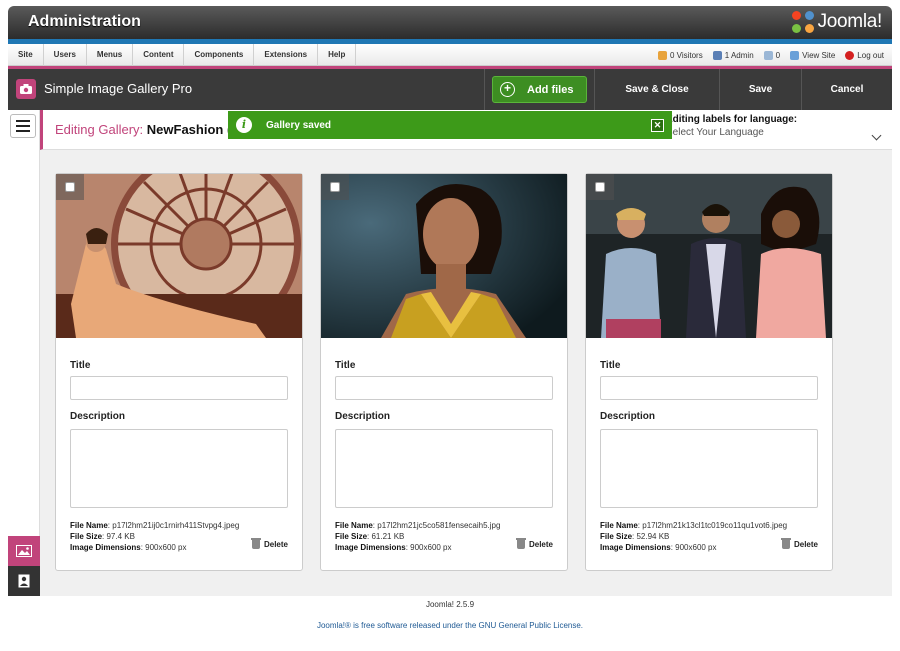 The height and width of the screenshot is (651, 900). What do you see at coordinates (715, 525) in the screenshot?
I see `file-name: p17l2hm21k13cl1tc019co11qu1vot6.jpeg` at bounding box center [715, 525].